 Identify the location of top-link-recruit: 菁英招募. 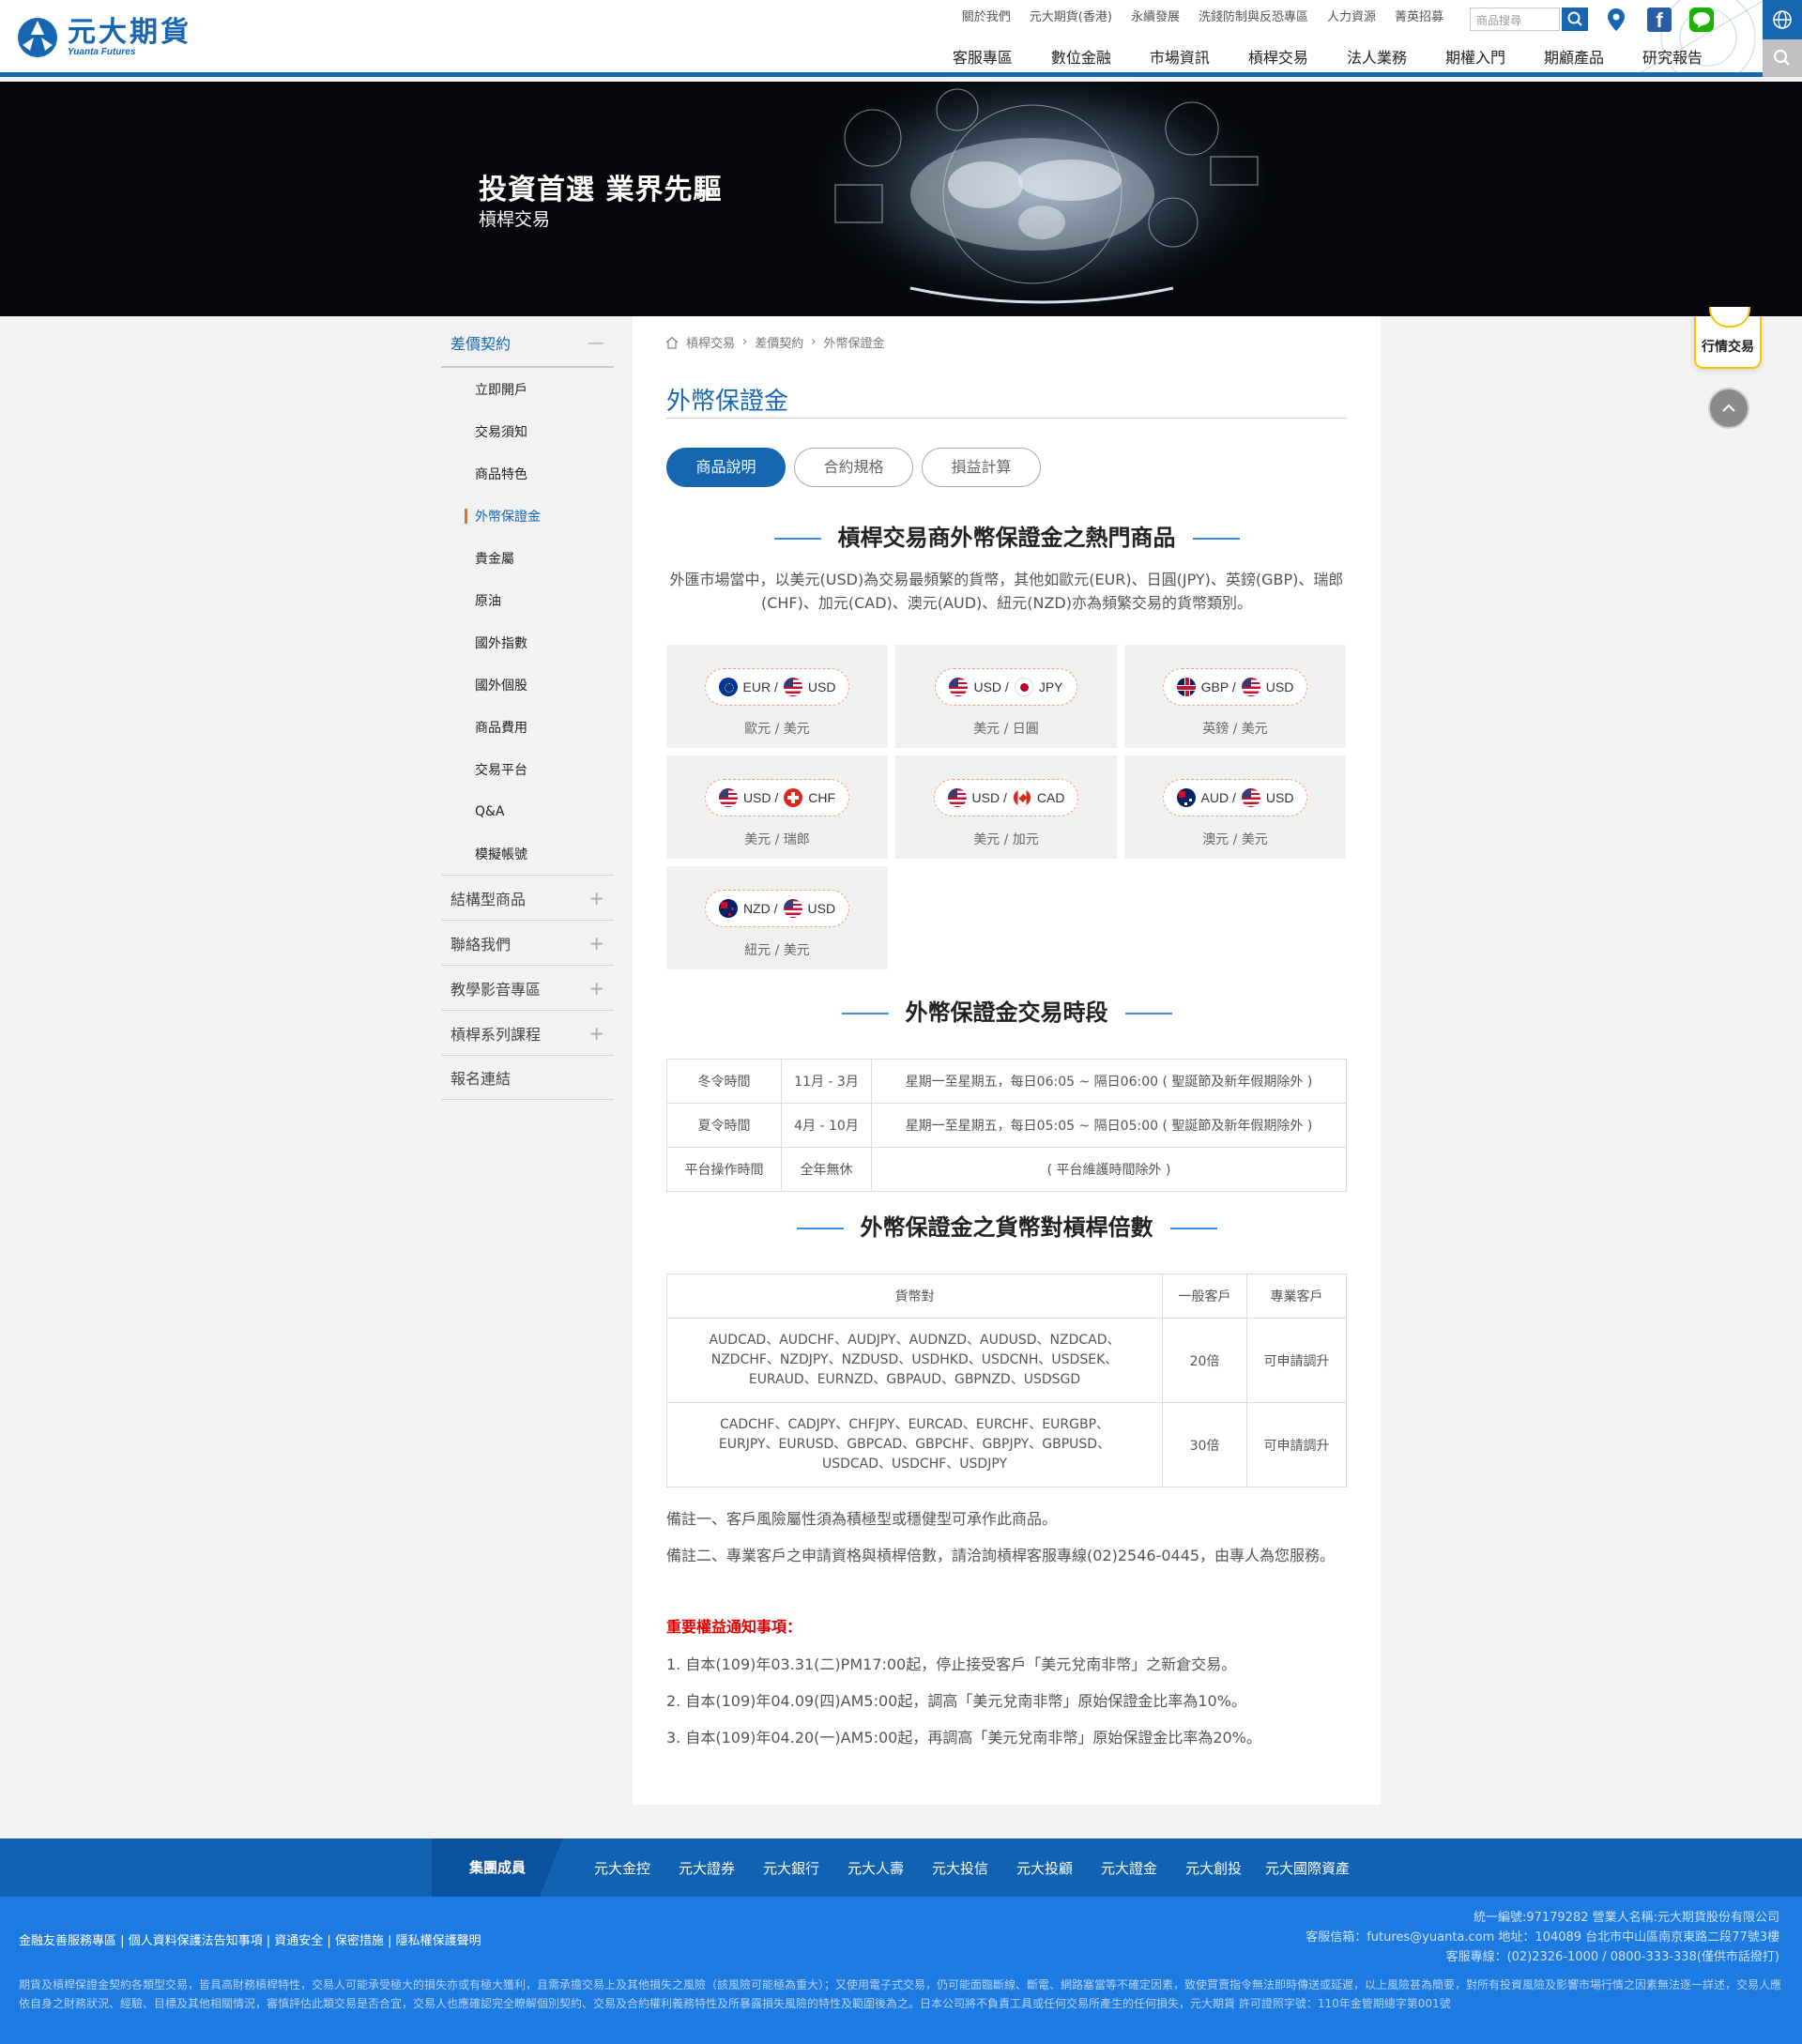
(1419, 17).